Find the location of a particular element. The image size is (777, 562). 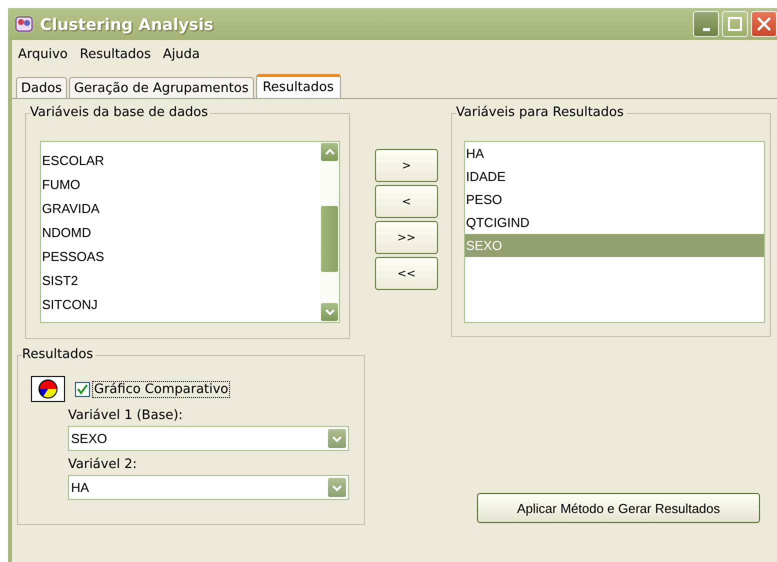

move-button: << is located at coordinates (406, 273).